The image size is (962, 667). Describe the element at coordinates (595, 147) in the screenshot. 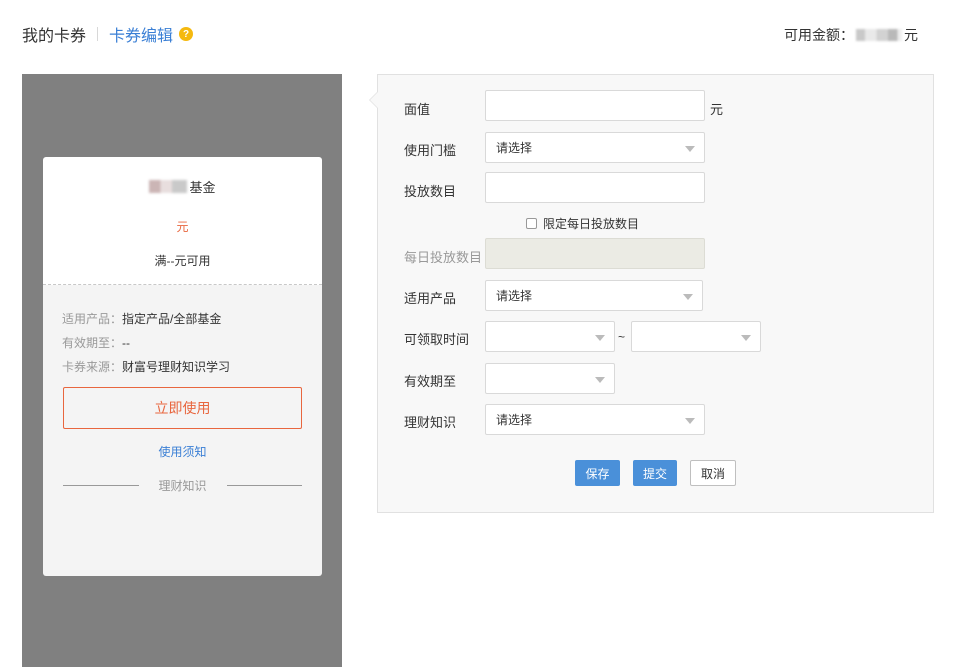

I see `threshold-select: 请选择` at that location.